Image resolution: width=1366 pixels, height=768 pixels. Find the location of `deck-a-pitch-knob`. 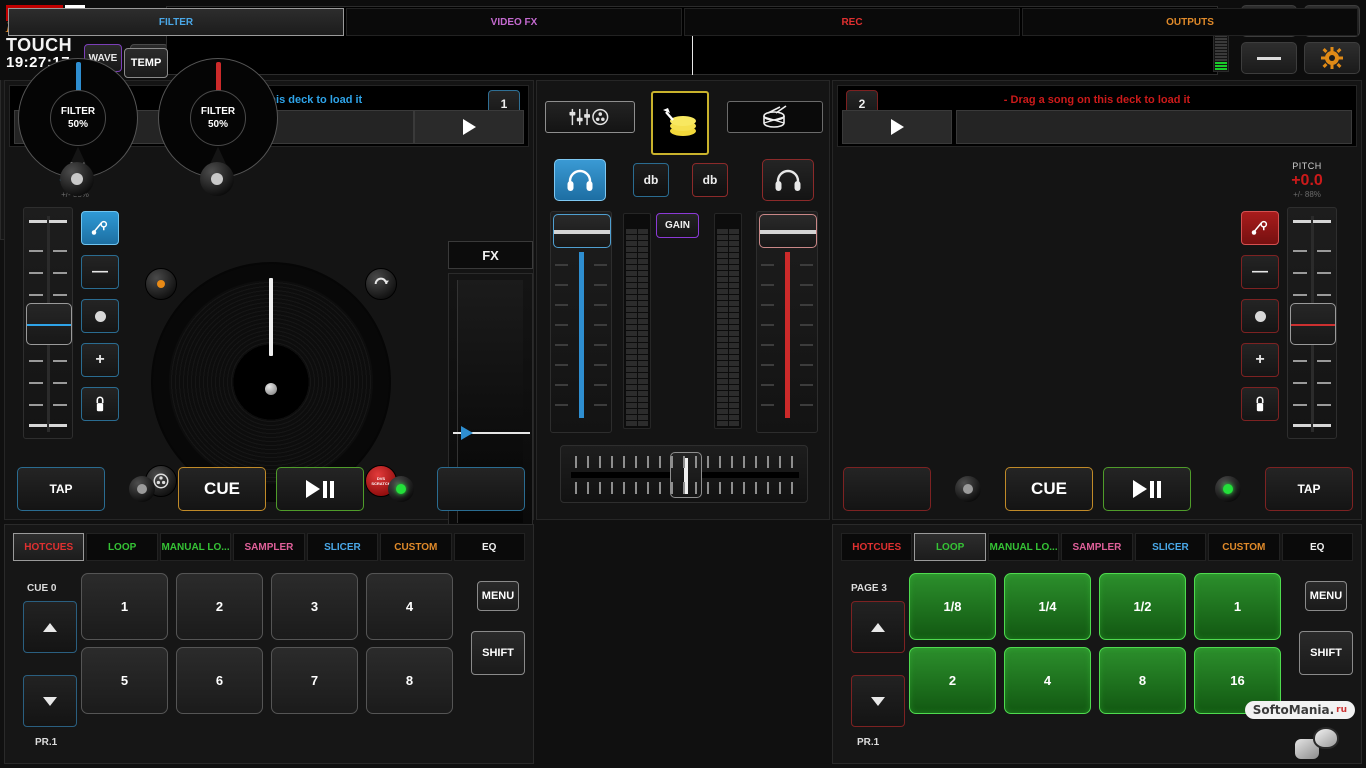

deck-a-pitch-knob is located at coordinates (49, 324).